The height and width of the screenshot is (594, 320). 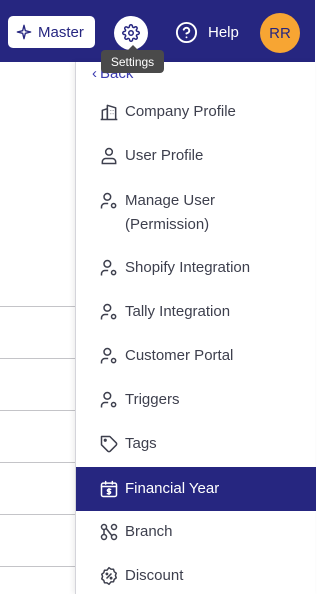 I want to click on menu-item-label: Manage User (Permission), so click(x=170, y=213).